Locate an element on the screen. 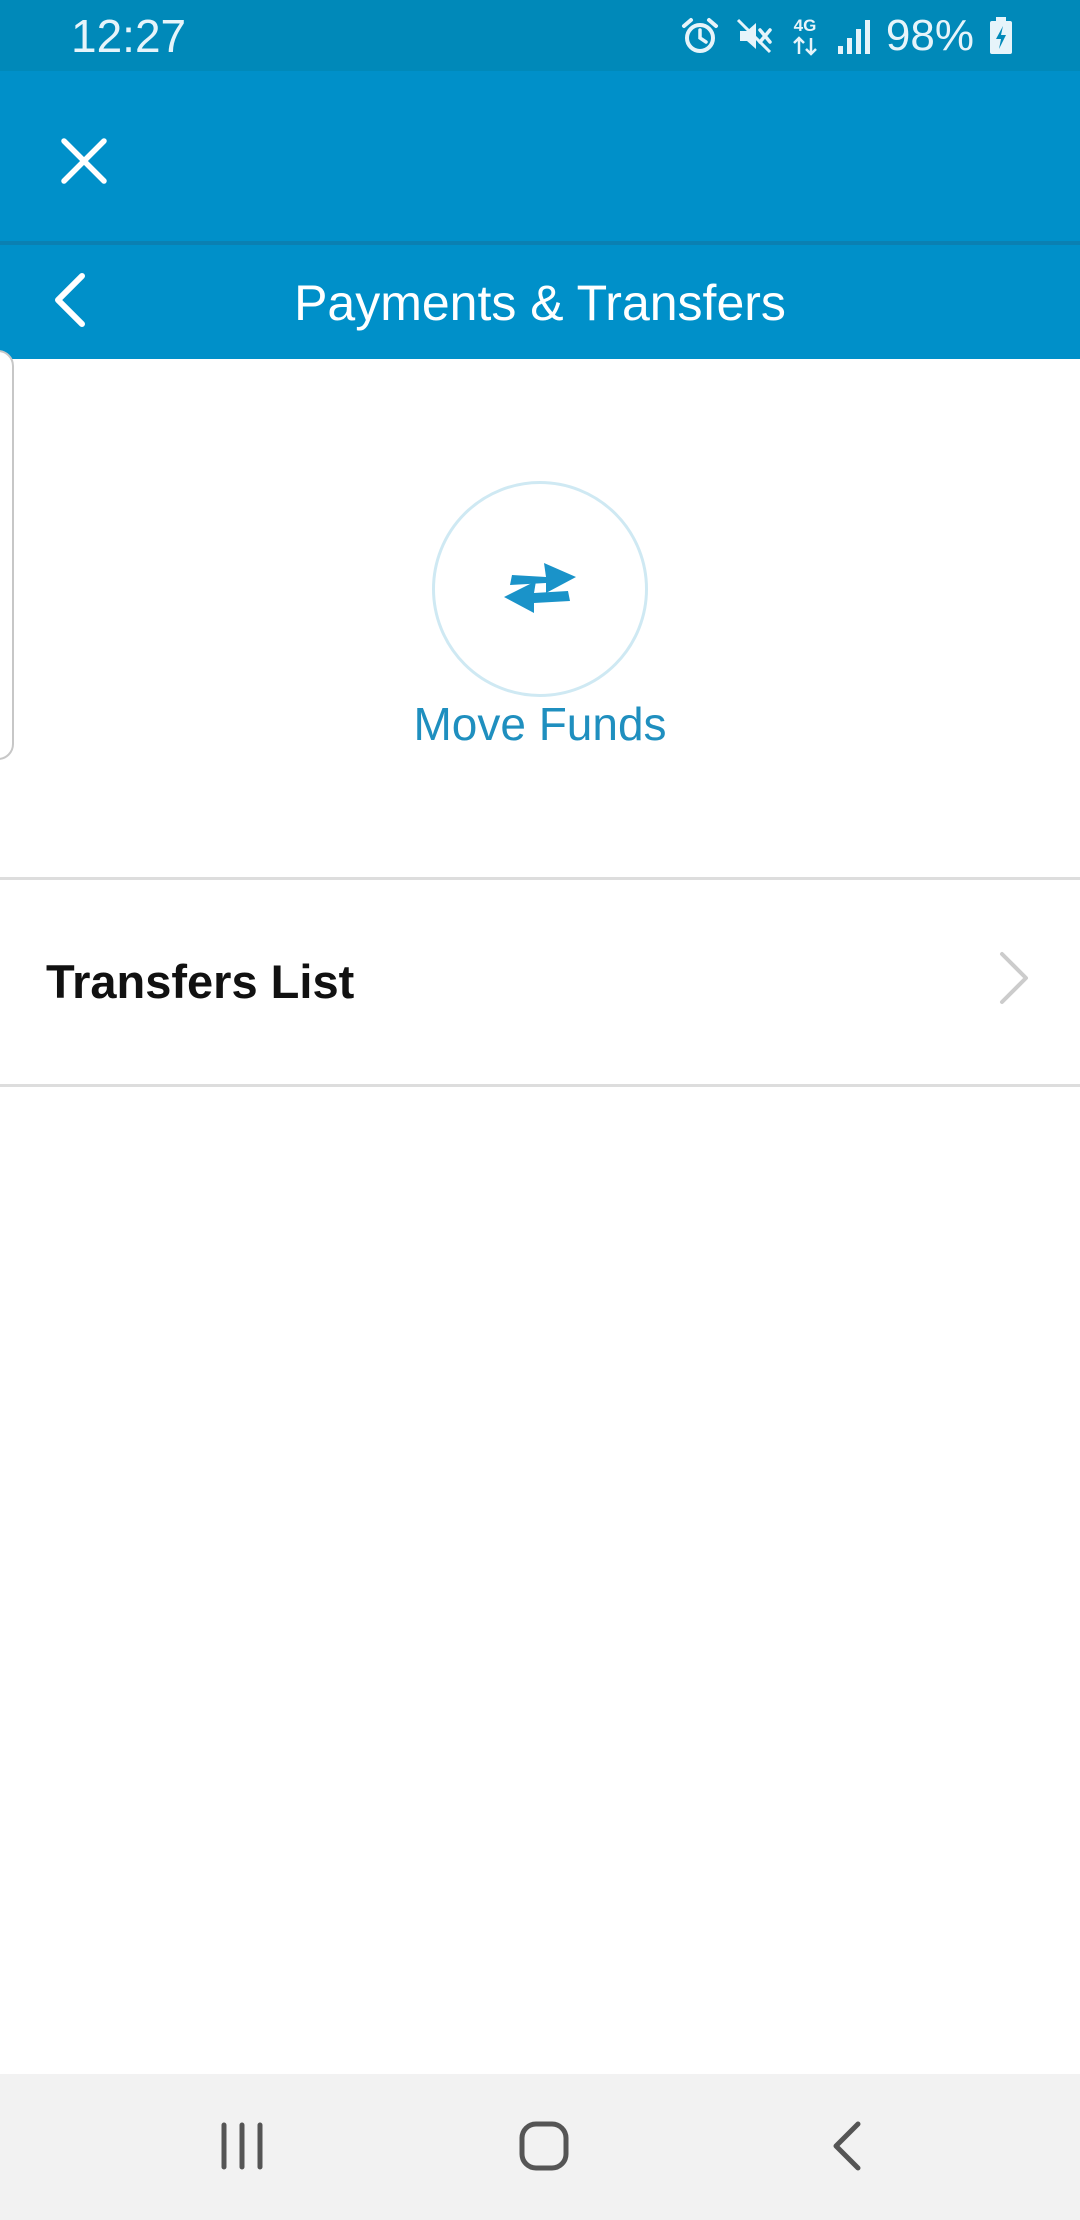  move-funds-circle is located at coordinates (540, 589).